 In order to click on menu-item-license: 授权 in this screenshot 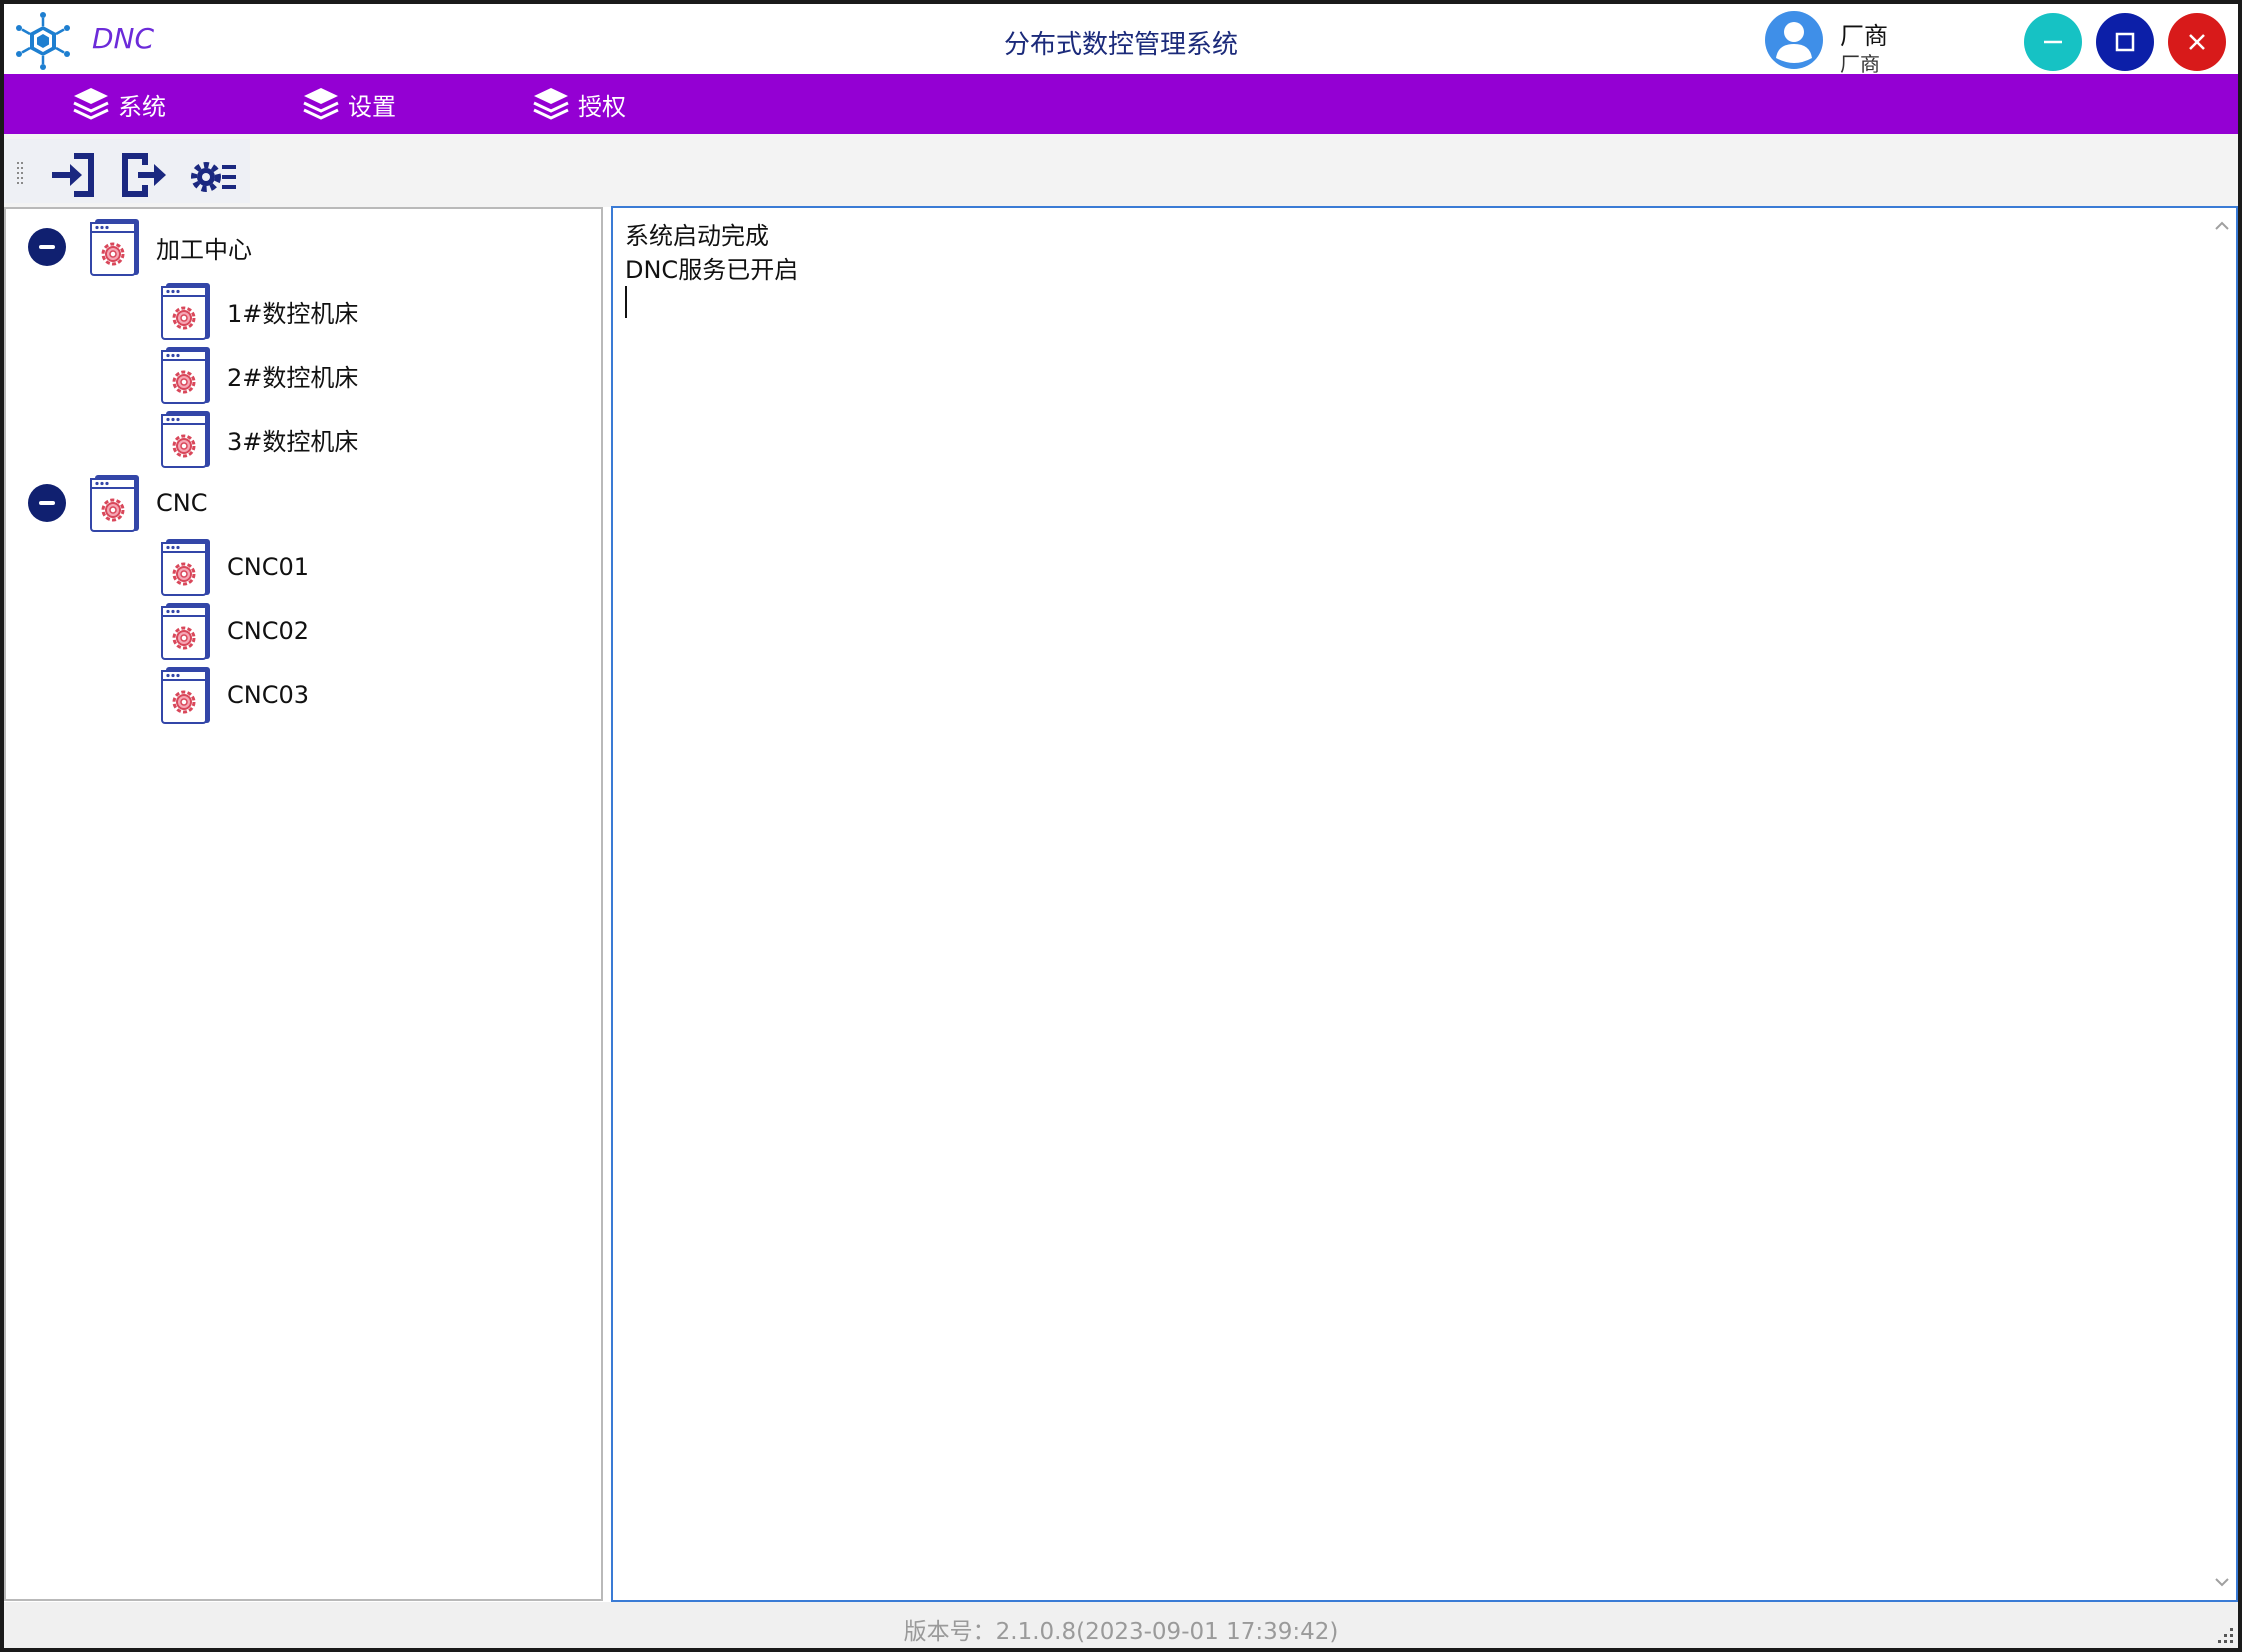, I will do `click(578, 104)`.